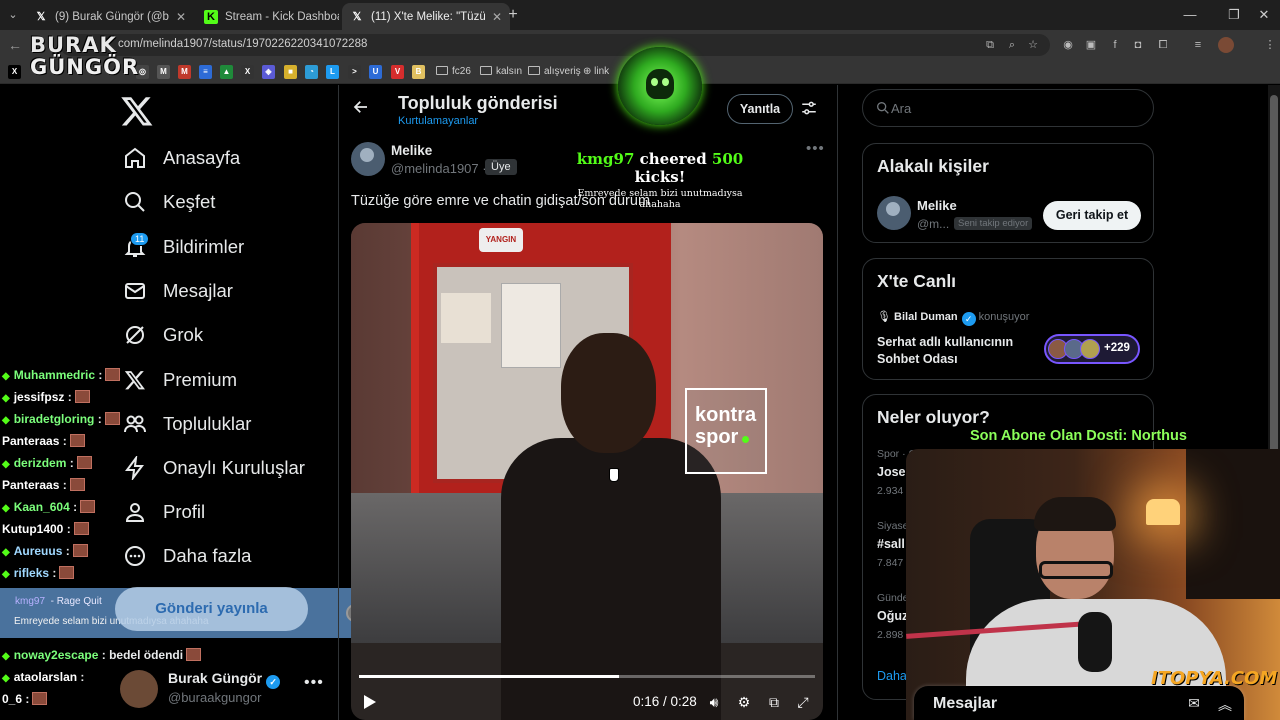 This screenshot has height=720, width=1280. I want to click on bookmark-folder-kalsin: kalsın, so click(501, 72).